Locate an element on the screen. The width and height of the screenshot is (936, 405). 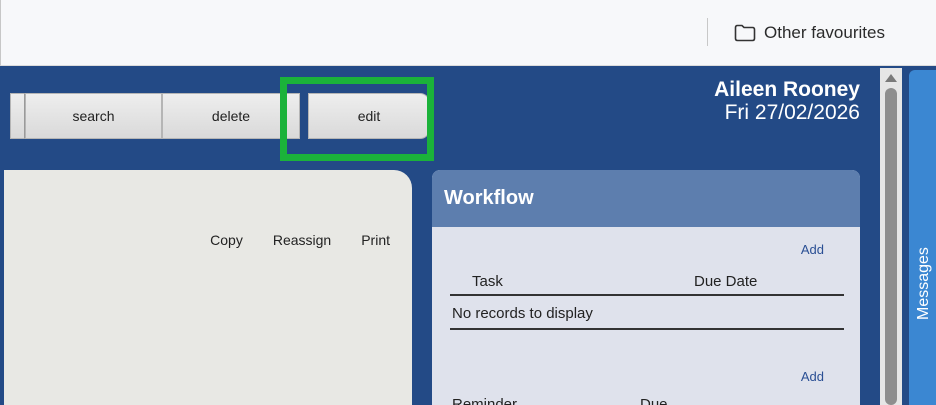
folder-icon is located at coordinates (745, 33).